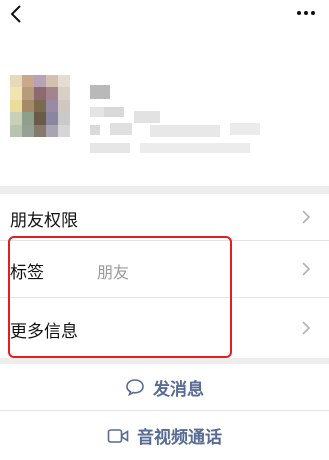 Image resolution: width=329 pixels, height=460 pixels. What do you see at coordinates (164, 217) in the screenshot?
I see `row-friend-permissions: 朋友权限` at bounding box center [164, 217].